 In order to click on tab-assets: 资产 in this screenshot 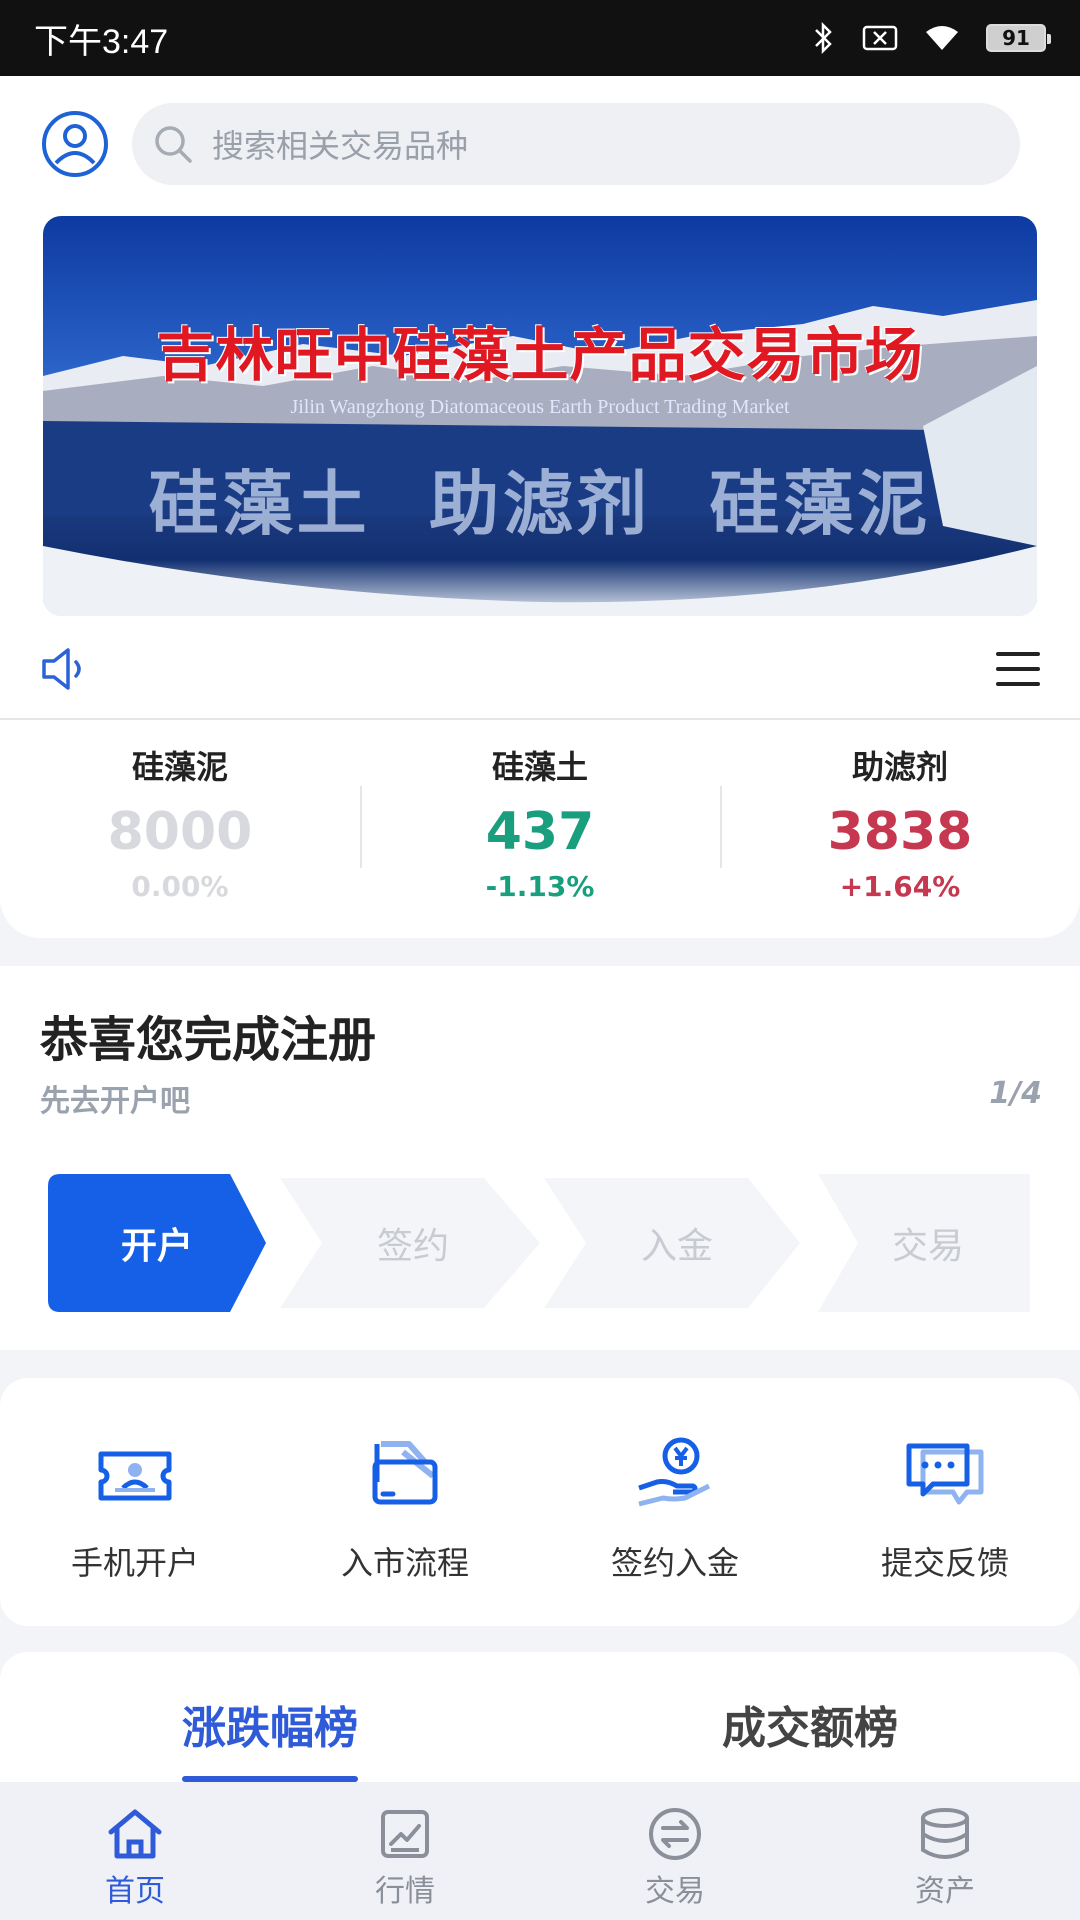, I will do `click(945, 1851)`.